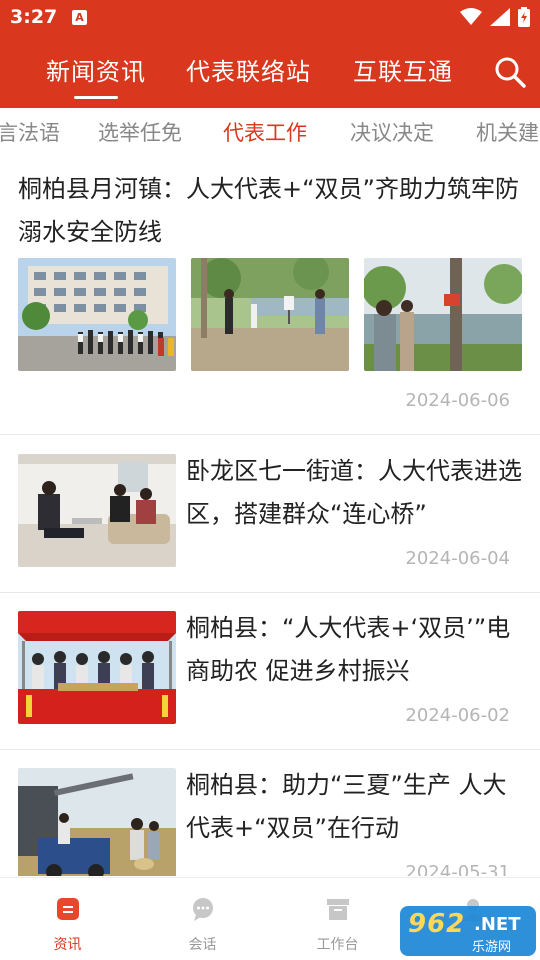 The width and height of the screenshot is (540, 960). What do you see at coordinates (248, 69) in the screenshot?
I see `tab-liaison-station: 代表联络站` at bounding box center [248, 69].